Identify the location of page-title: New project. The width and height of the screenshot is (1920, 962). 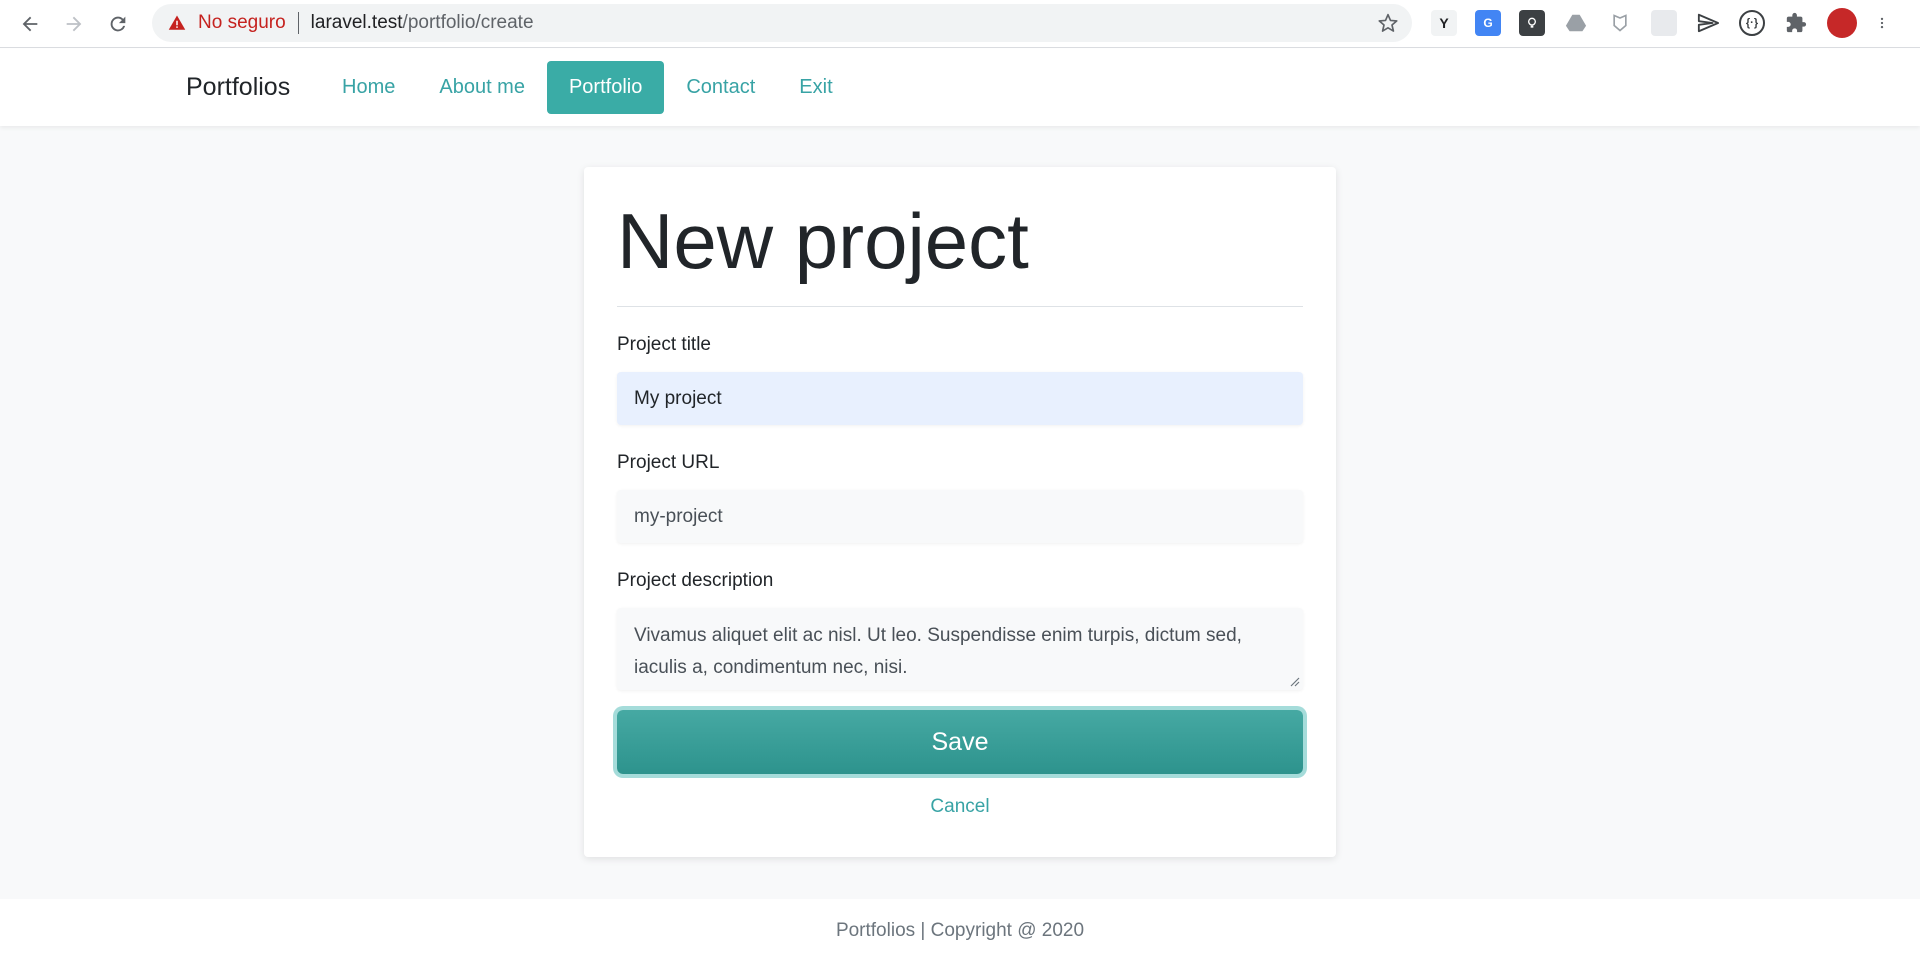
(823, 241).